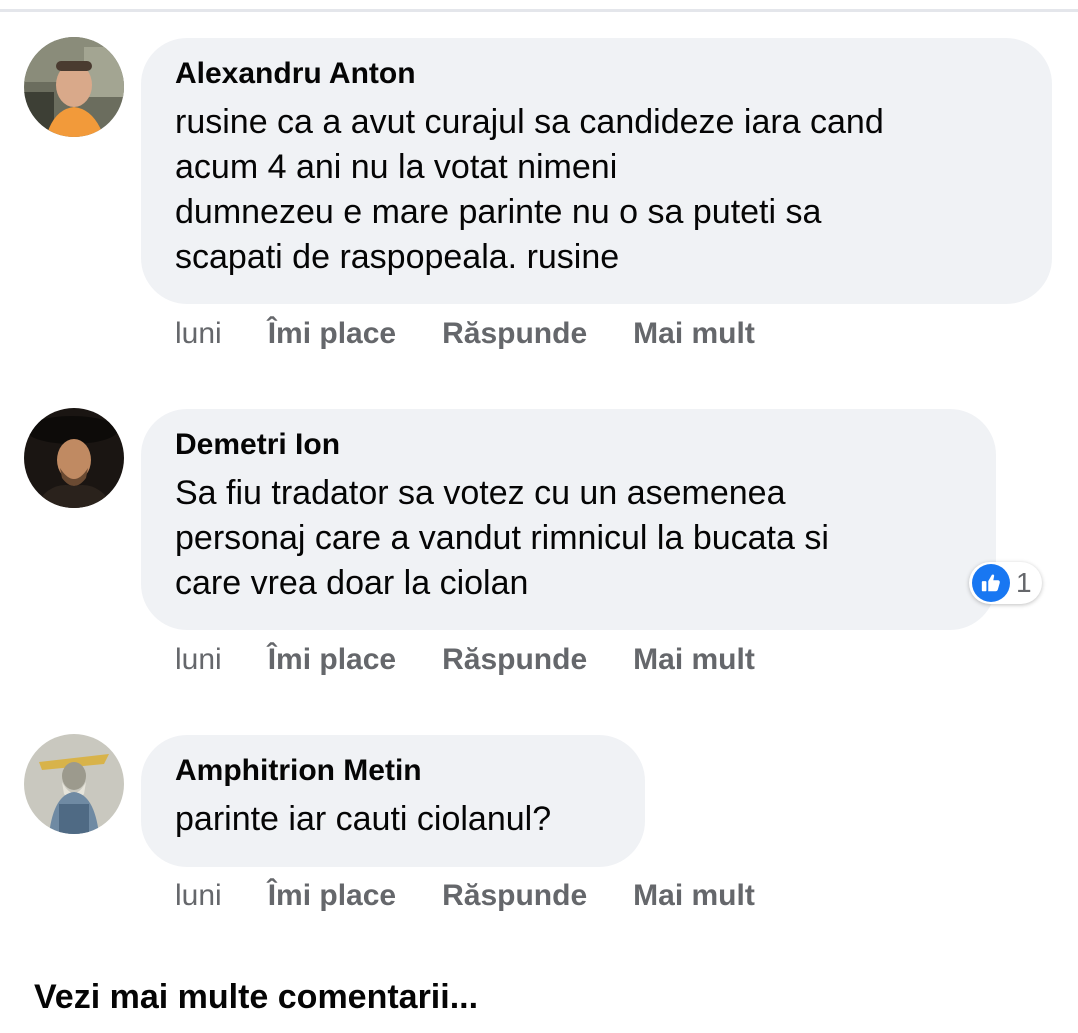 This screenshot has width=1078, height=1033. I want to click on comment-text-line: care vrea doar la ciolan, so click(352, 583).